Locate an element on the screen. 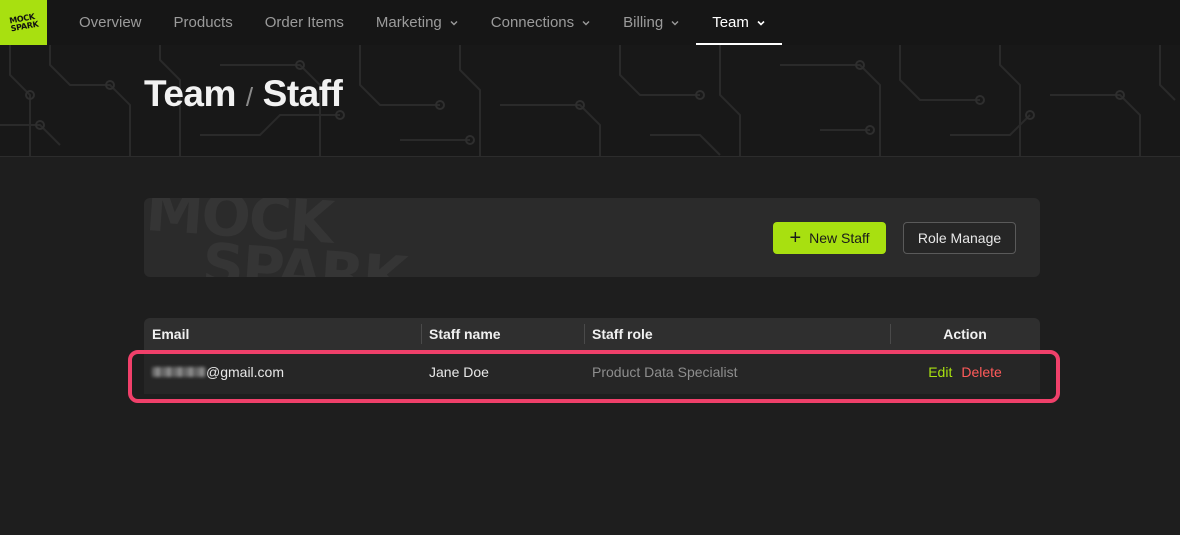  column-header-staff-name: Staff name is located at coordinates (502, 334).